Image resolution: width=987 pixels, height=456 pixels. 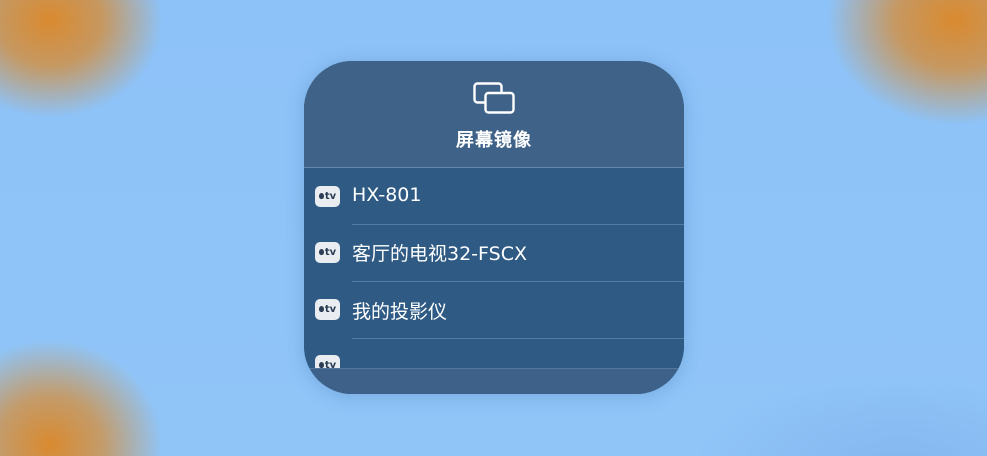 I want to click on device-name: 我的投影仪, so click(x=400, y=312).